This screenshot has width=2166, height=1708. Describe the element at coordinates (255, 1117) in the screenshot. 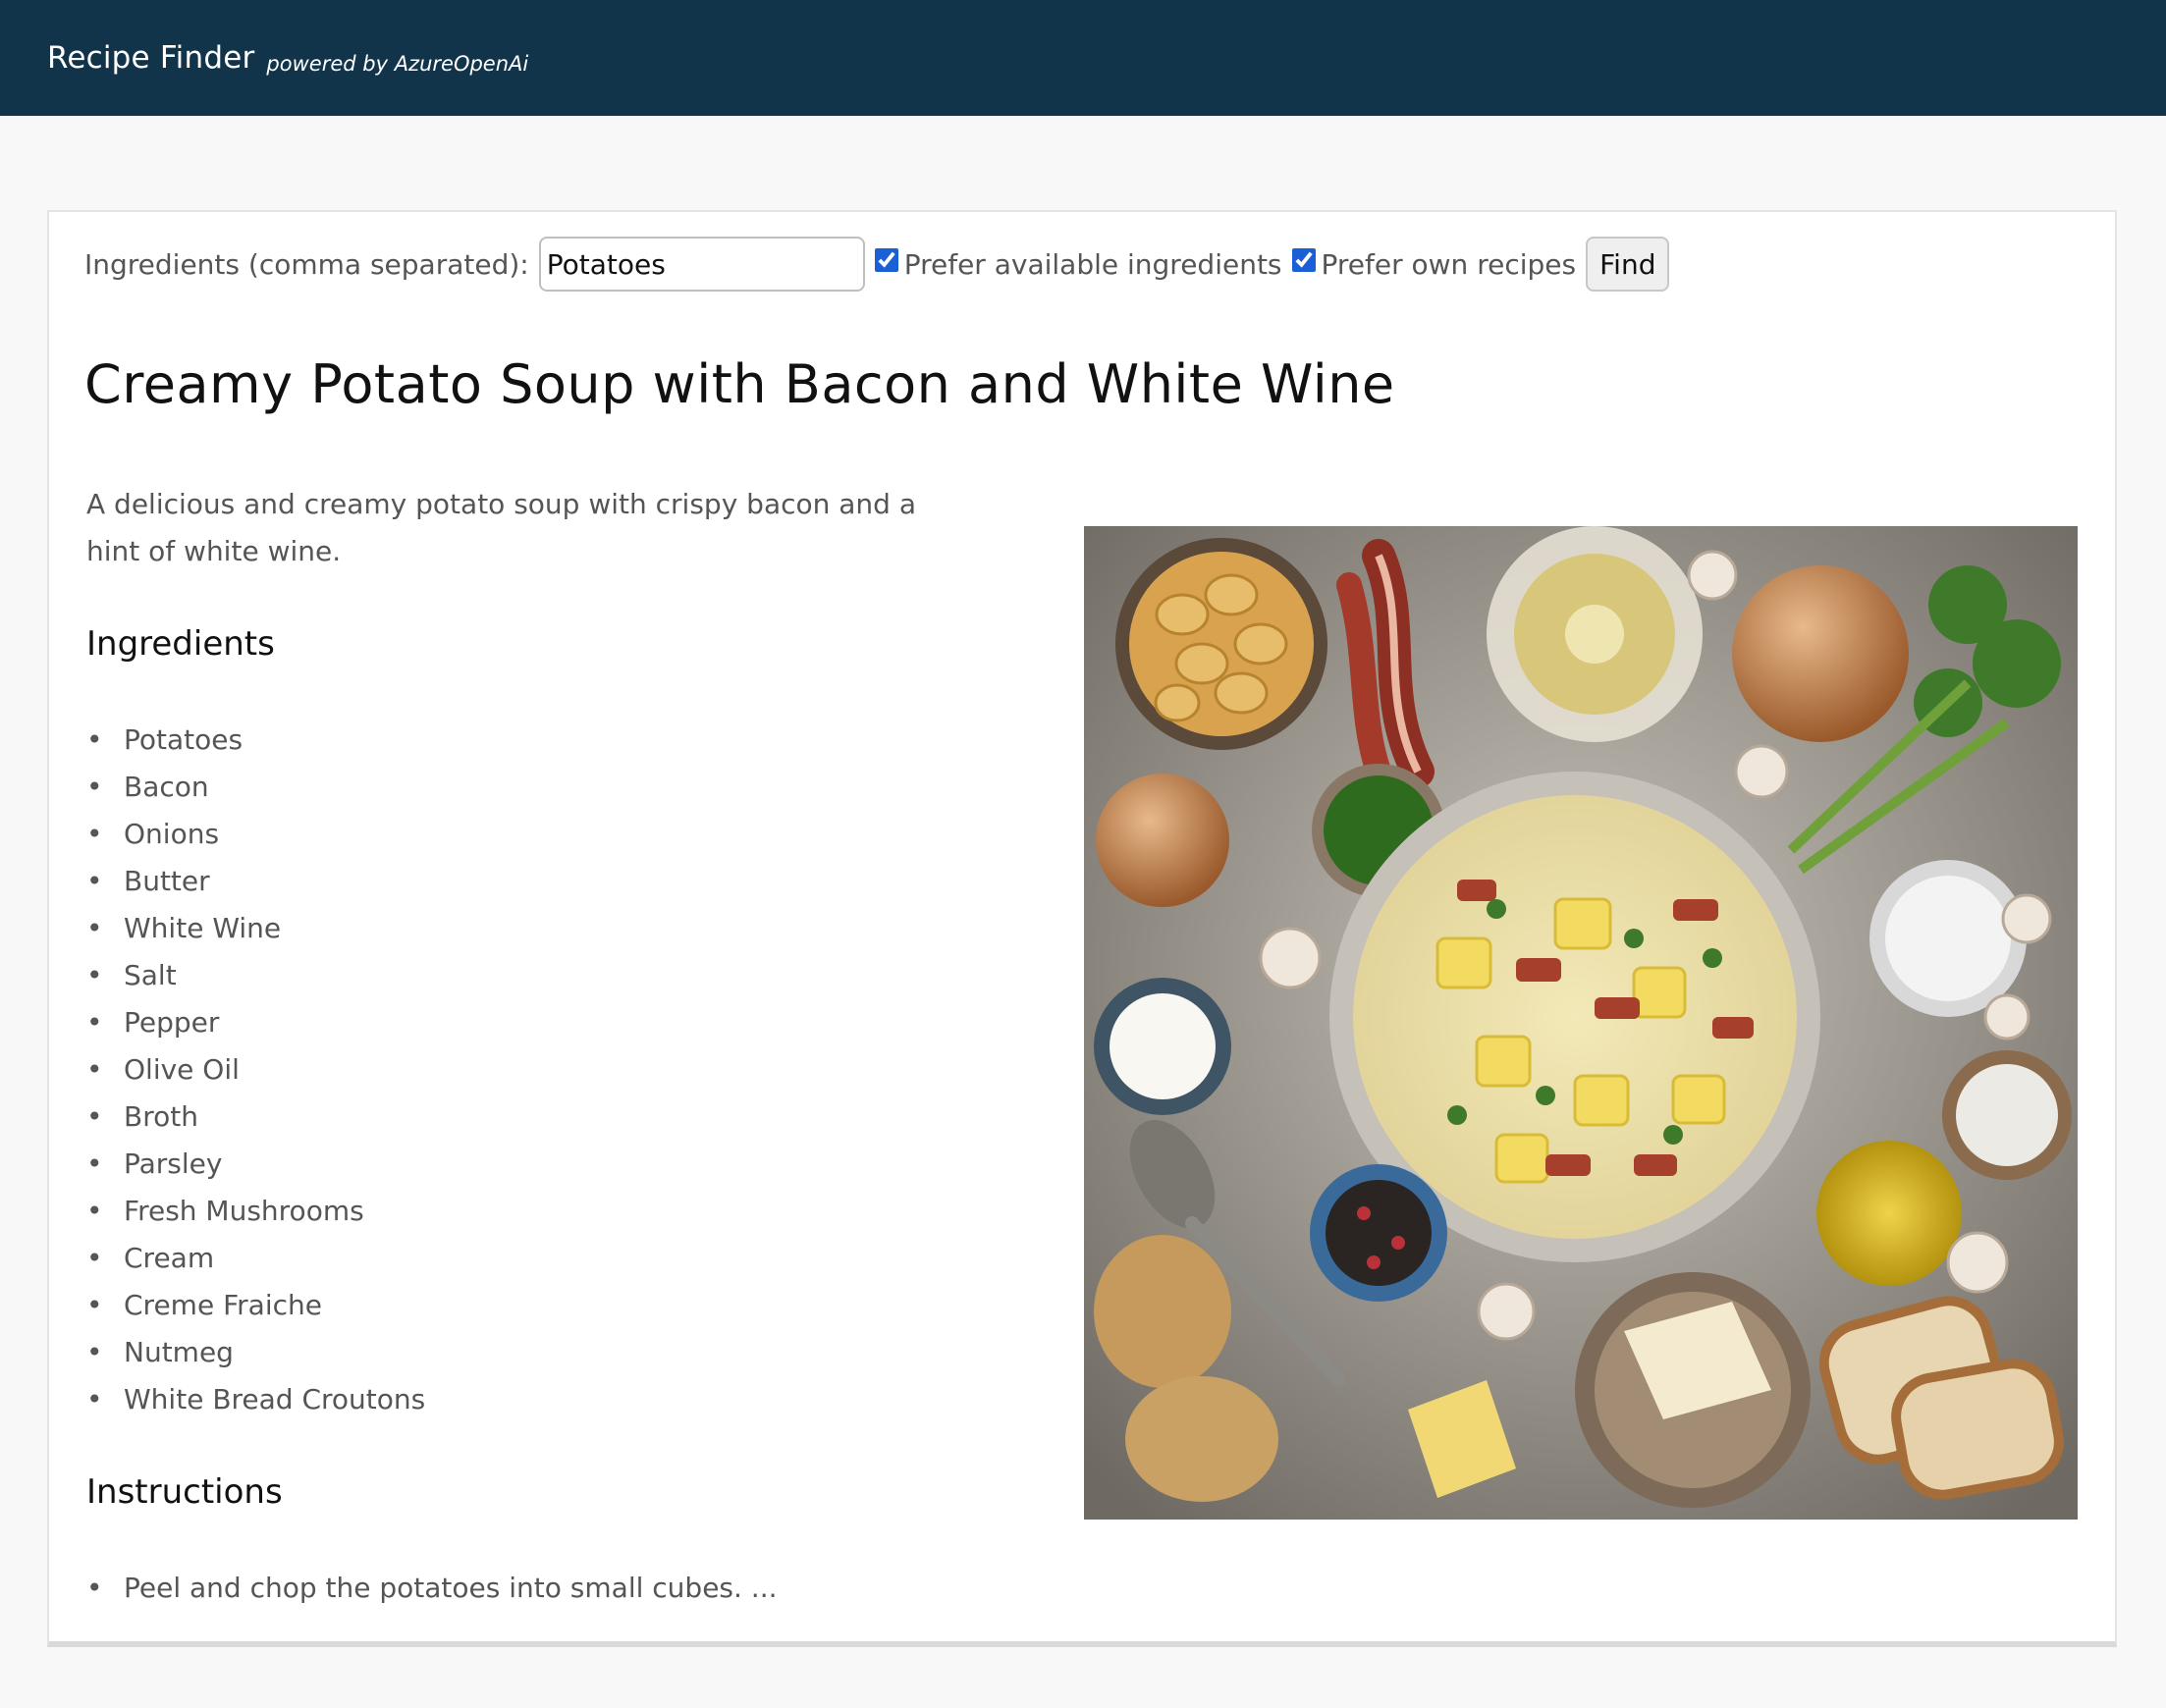

I see `ingredient-item: Broth` at that location.